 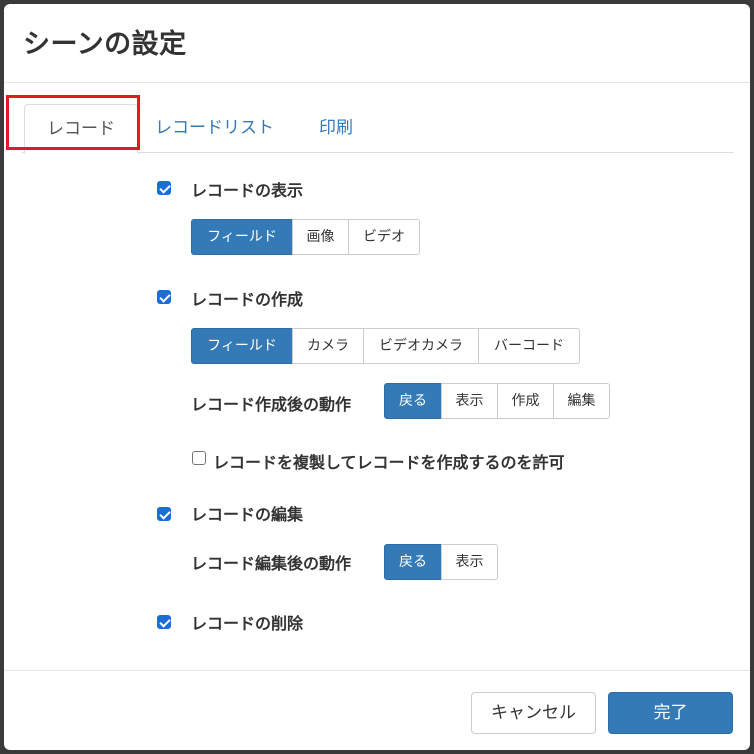 I want to click on record-delete-checkbox, so click(x=164, y=622).